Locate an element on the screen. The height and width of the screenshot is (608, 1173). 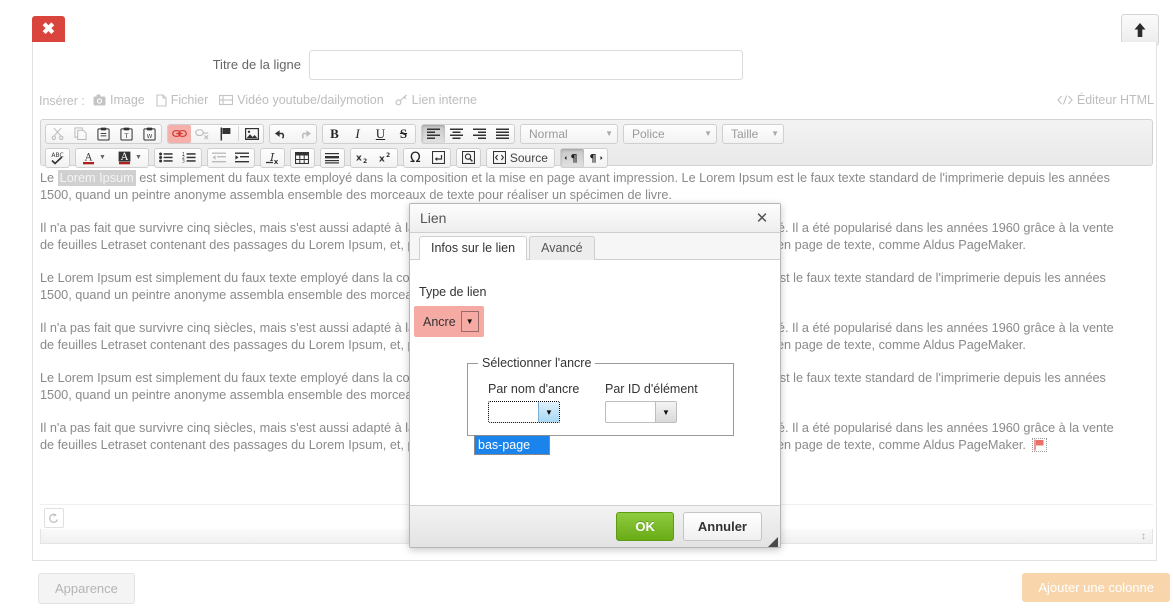
cut-button is located at coordinates (57, 134).